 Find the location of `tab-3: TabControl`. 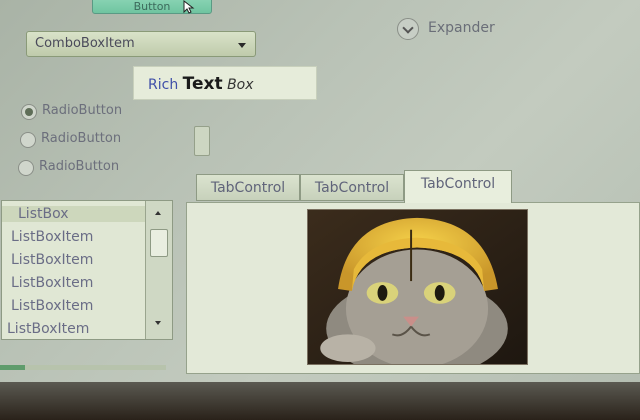

tab-3: TabControl is located at coordinates (458, 186).